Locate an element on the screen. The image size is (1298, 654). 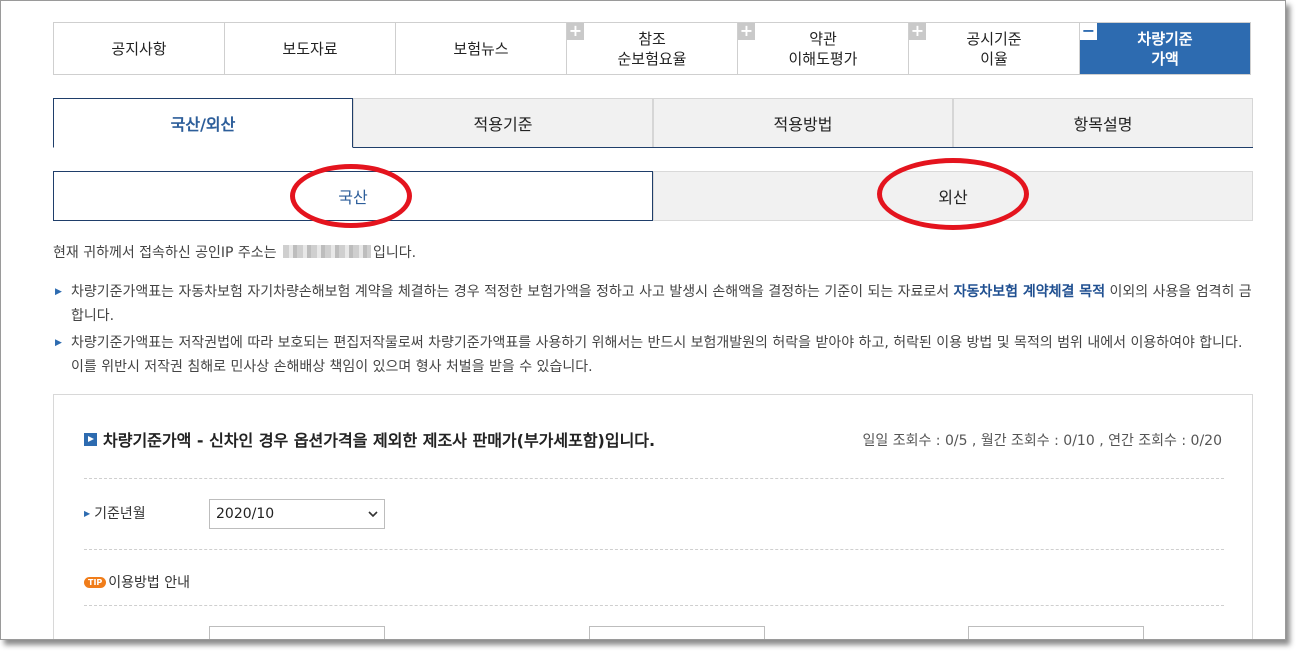
usage-guide-text: 이용방법 안내 is located at coordinates (149, 583).